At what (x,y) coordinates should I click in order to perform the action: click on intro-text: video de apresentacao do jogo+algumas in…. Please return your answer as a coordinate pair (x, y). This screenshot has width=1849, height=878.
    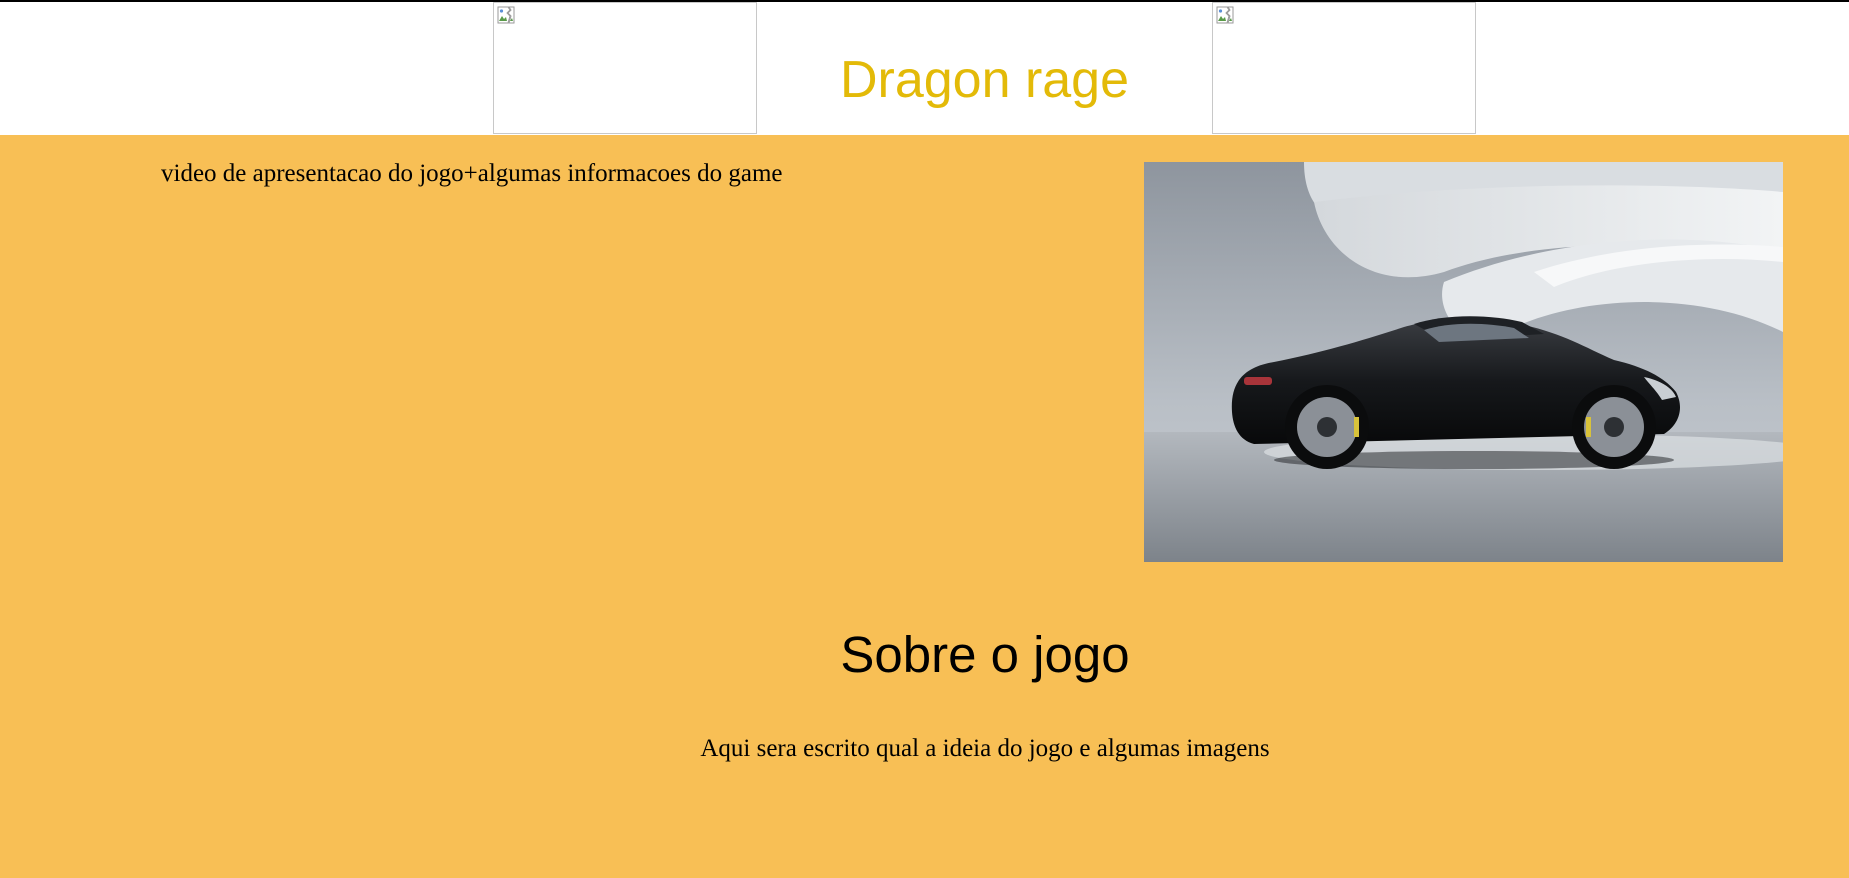
    Looking at the image, I should click on (472, 173).